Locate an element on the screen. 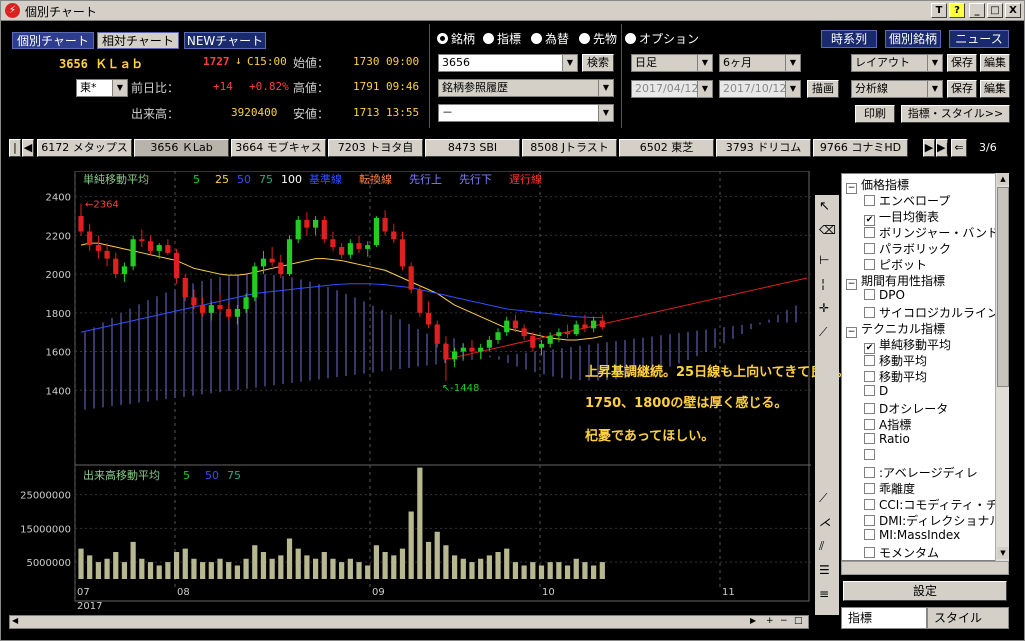 This screenshot has width=1025, height=641. analysis-edit-button: 編集 is located at coordinates (995, 89).